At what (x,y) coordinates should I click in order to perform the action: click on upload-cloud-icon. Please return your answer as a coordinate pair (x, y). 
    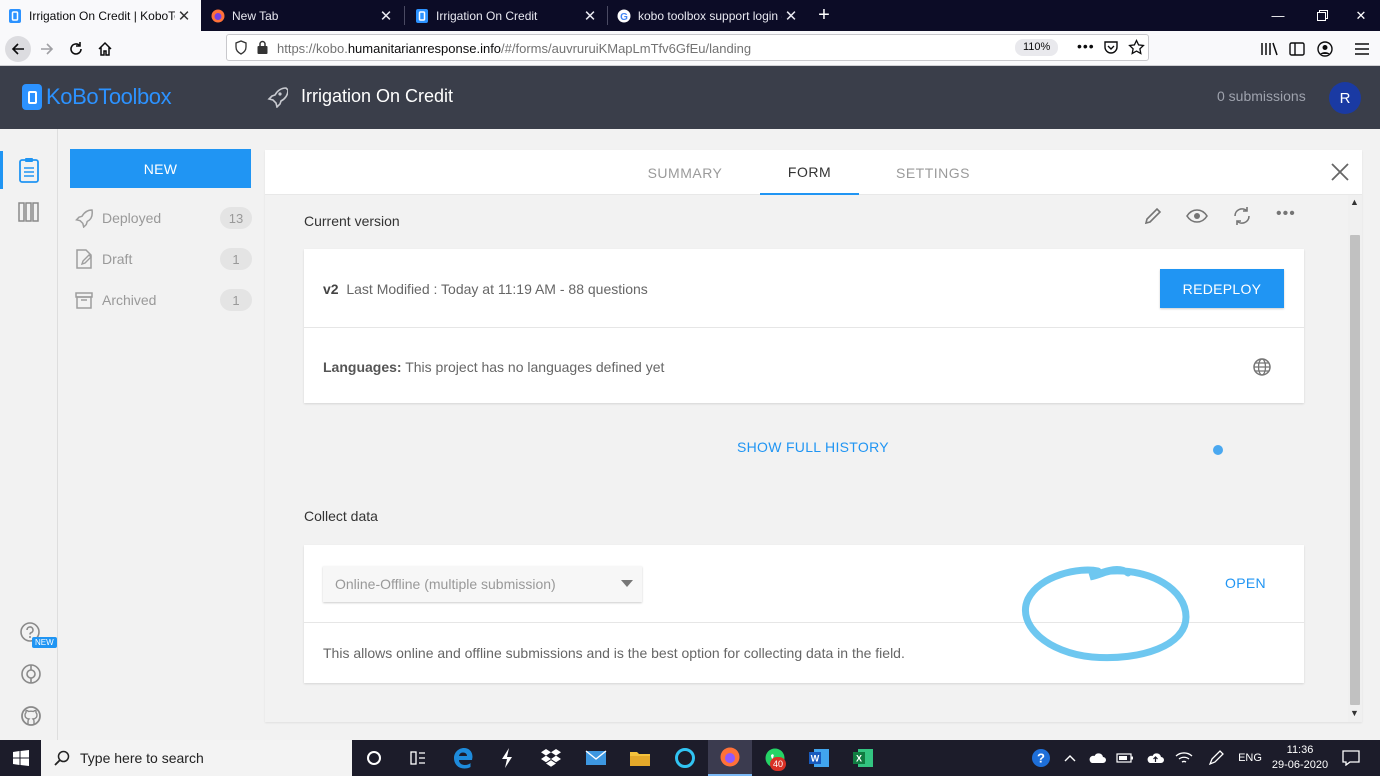
    Looking at the image, I should click on (1155, 758).